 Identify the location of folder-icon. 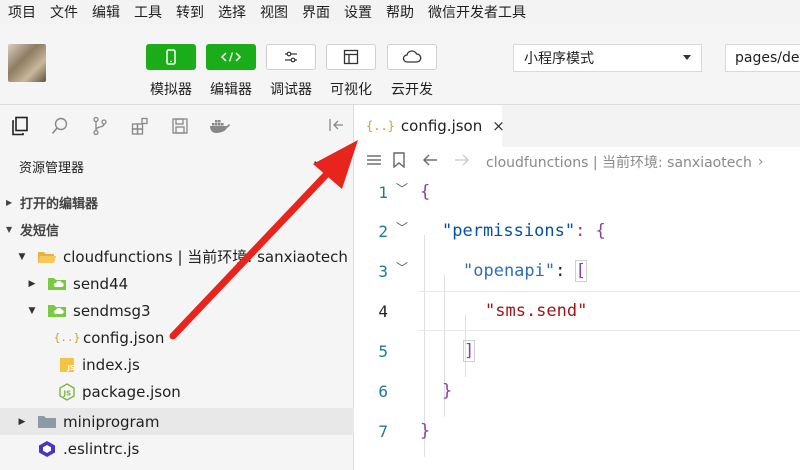
(47, 422).